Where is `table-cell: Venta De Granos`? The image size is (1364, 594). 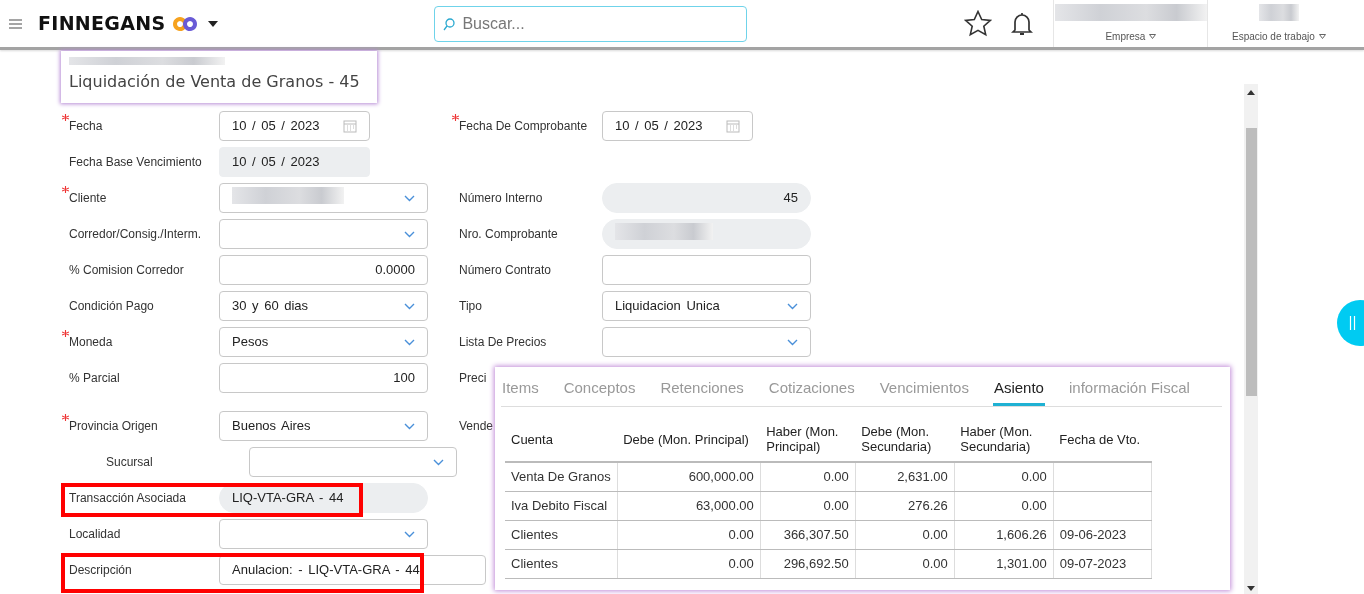
table-cell: Venta De Granos is located at coordinates (561, 476).